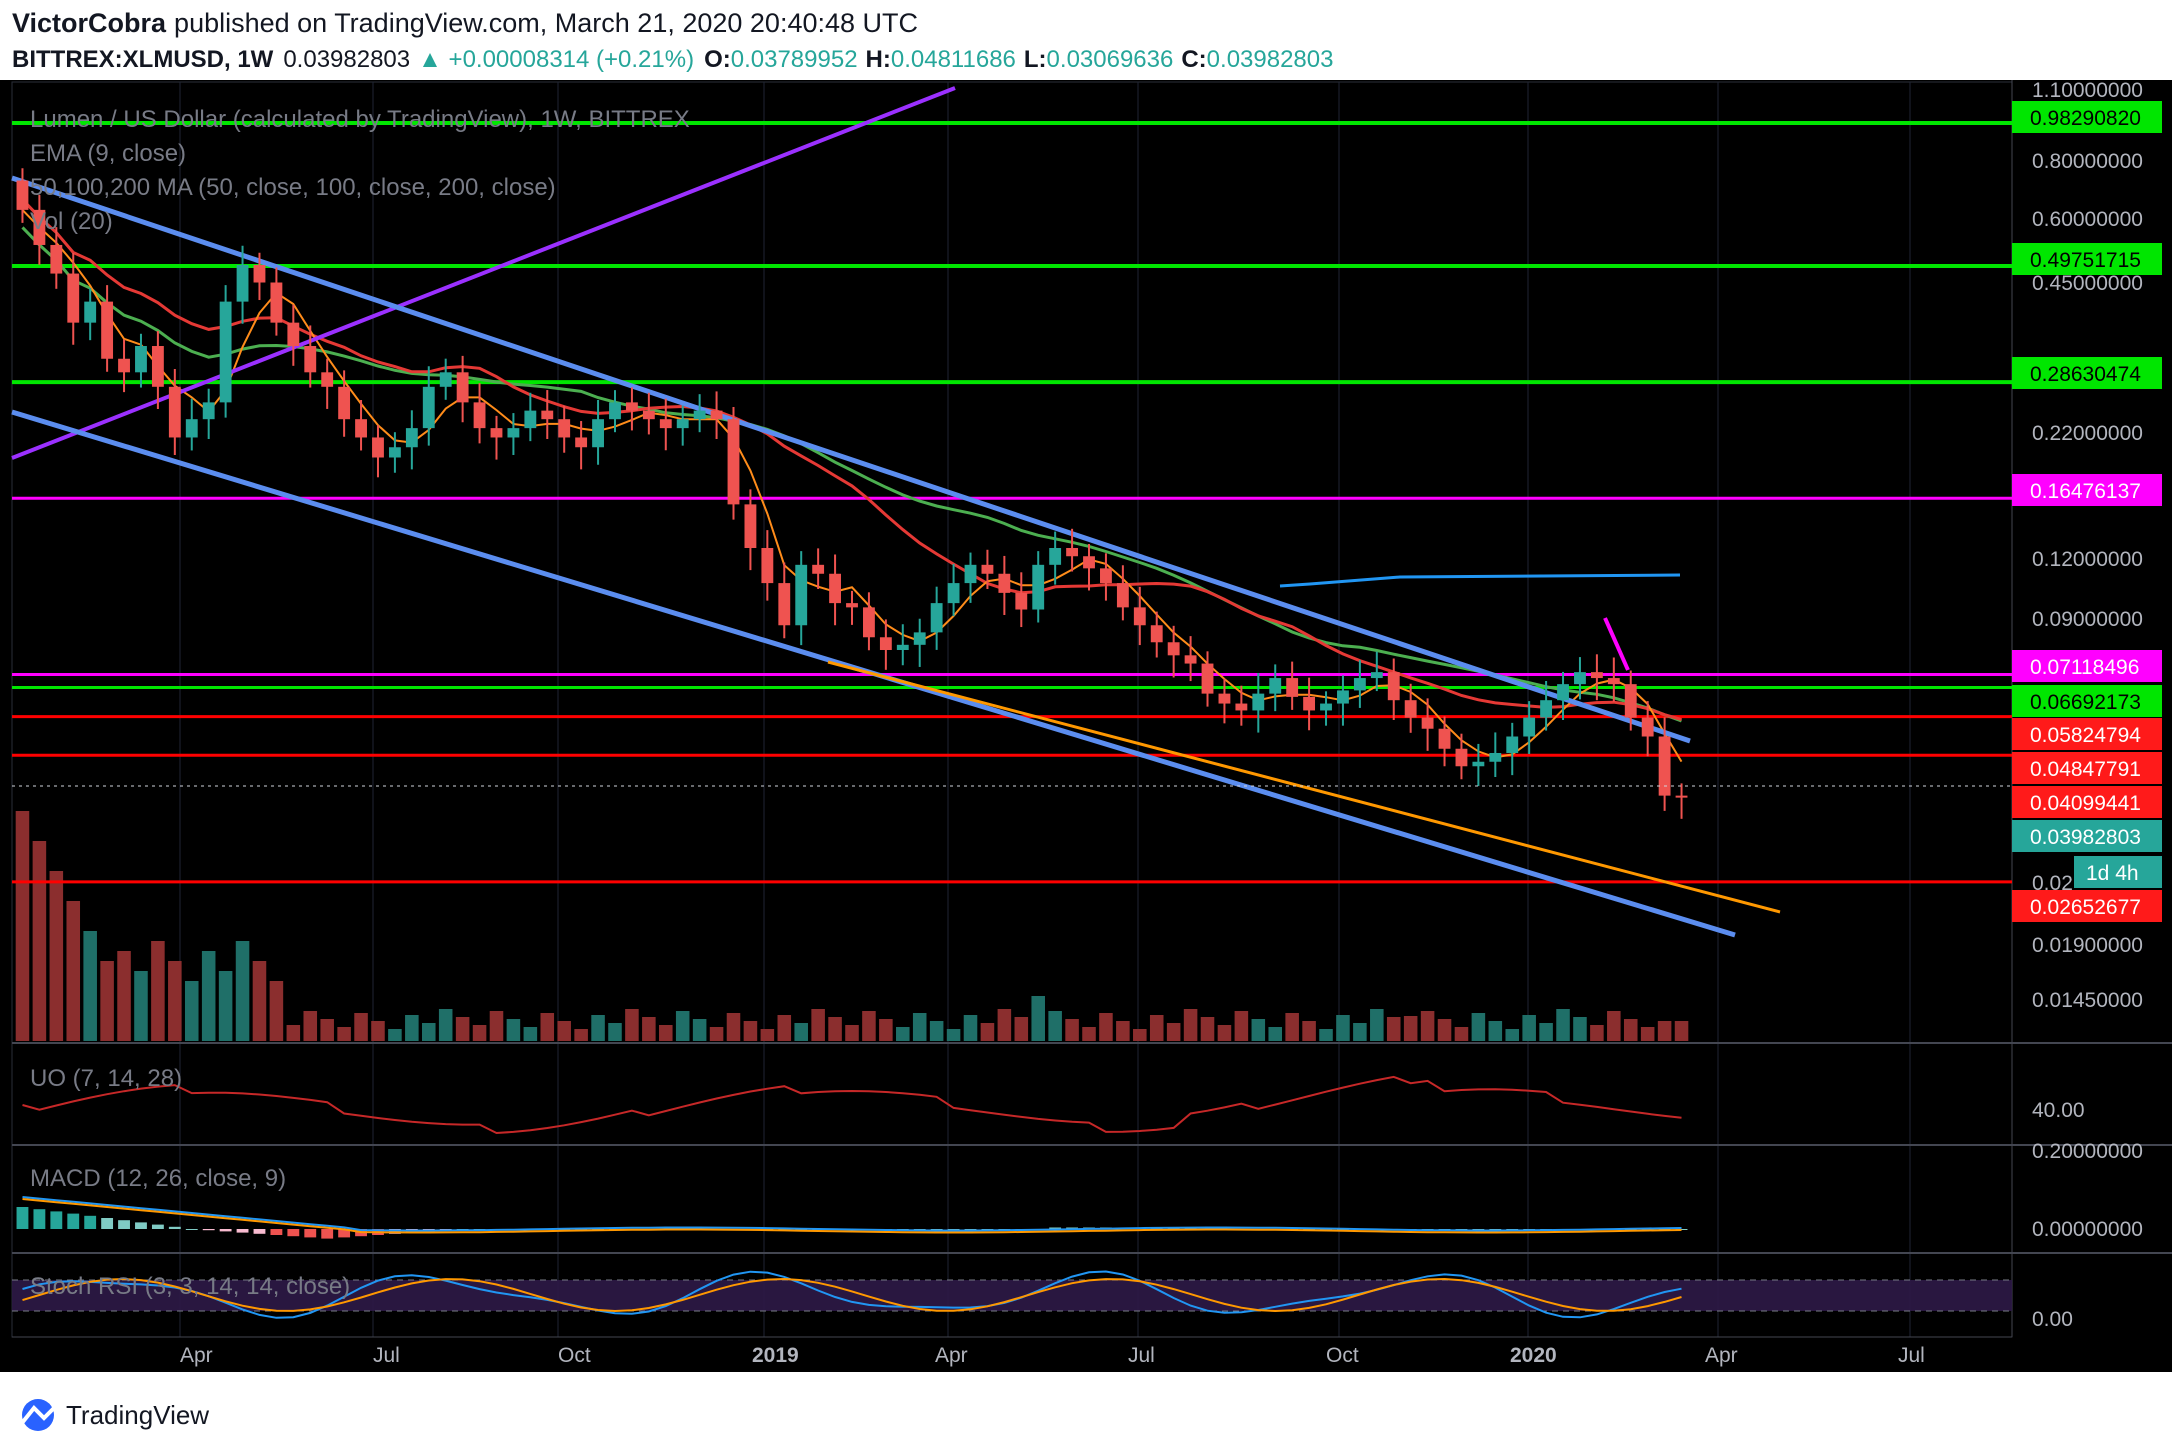 The height and width of the screenshot is (1452, 2172). Describe the element at coordinates (2087, 559) in the screenshot. I see `tick-label: 0.12000000` at that location.